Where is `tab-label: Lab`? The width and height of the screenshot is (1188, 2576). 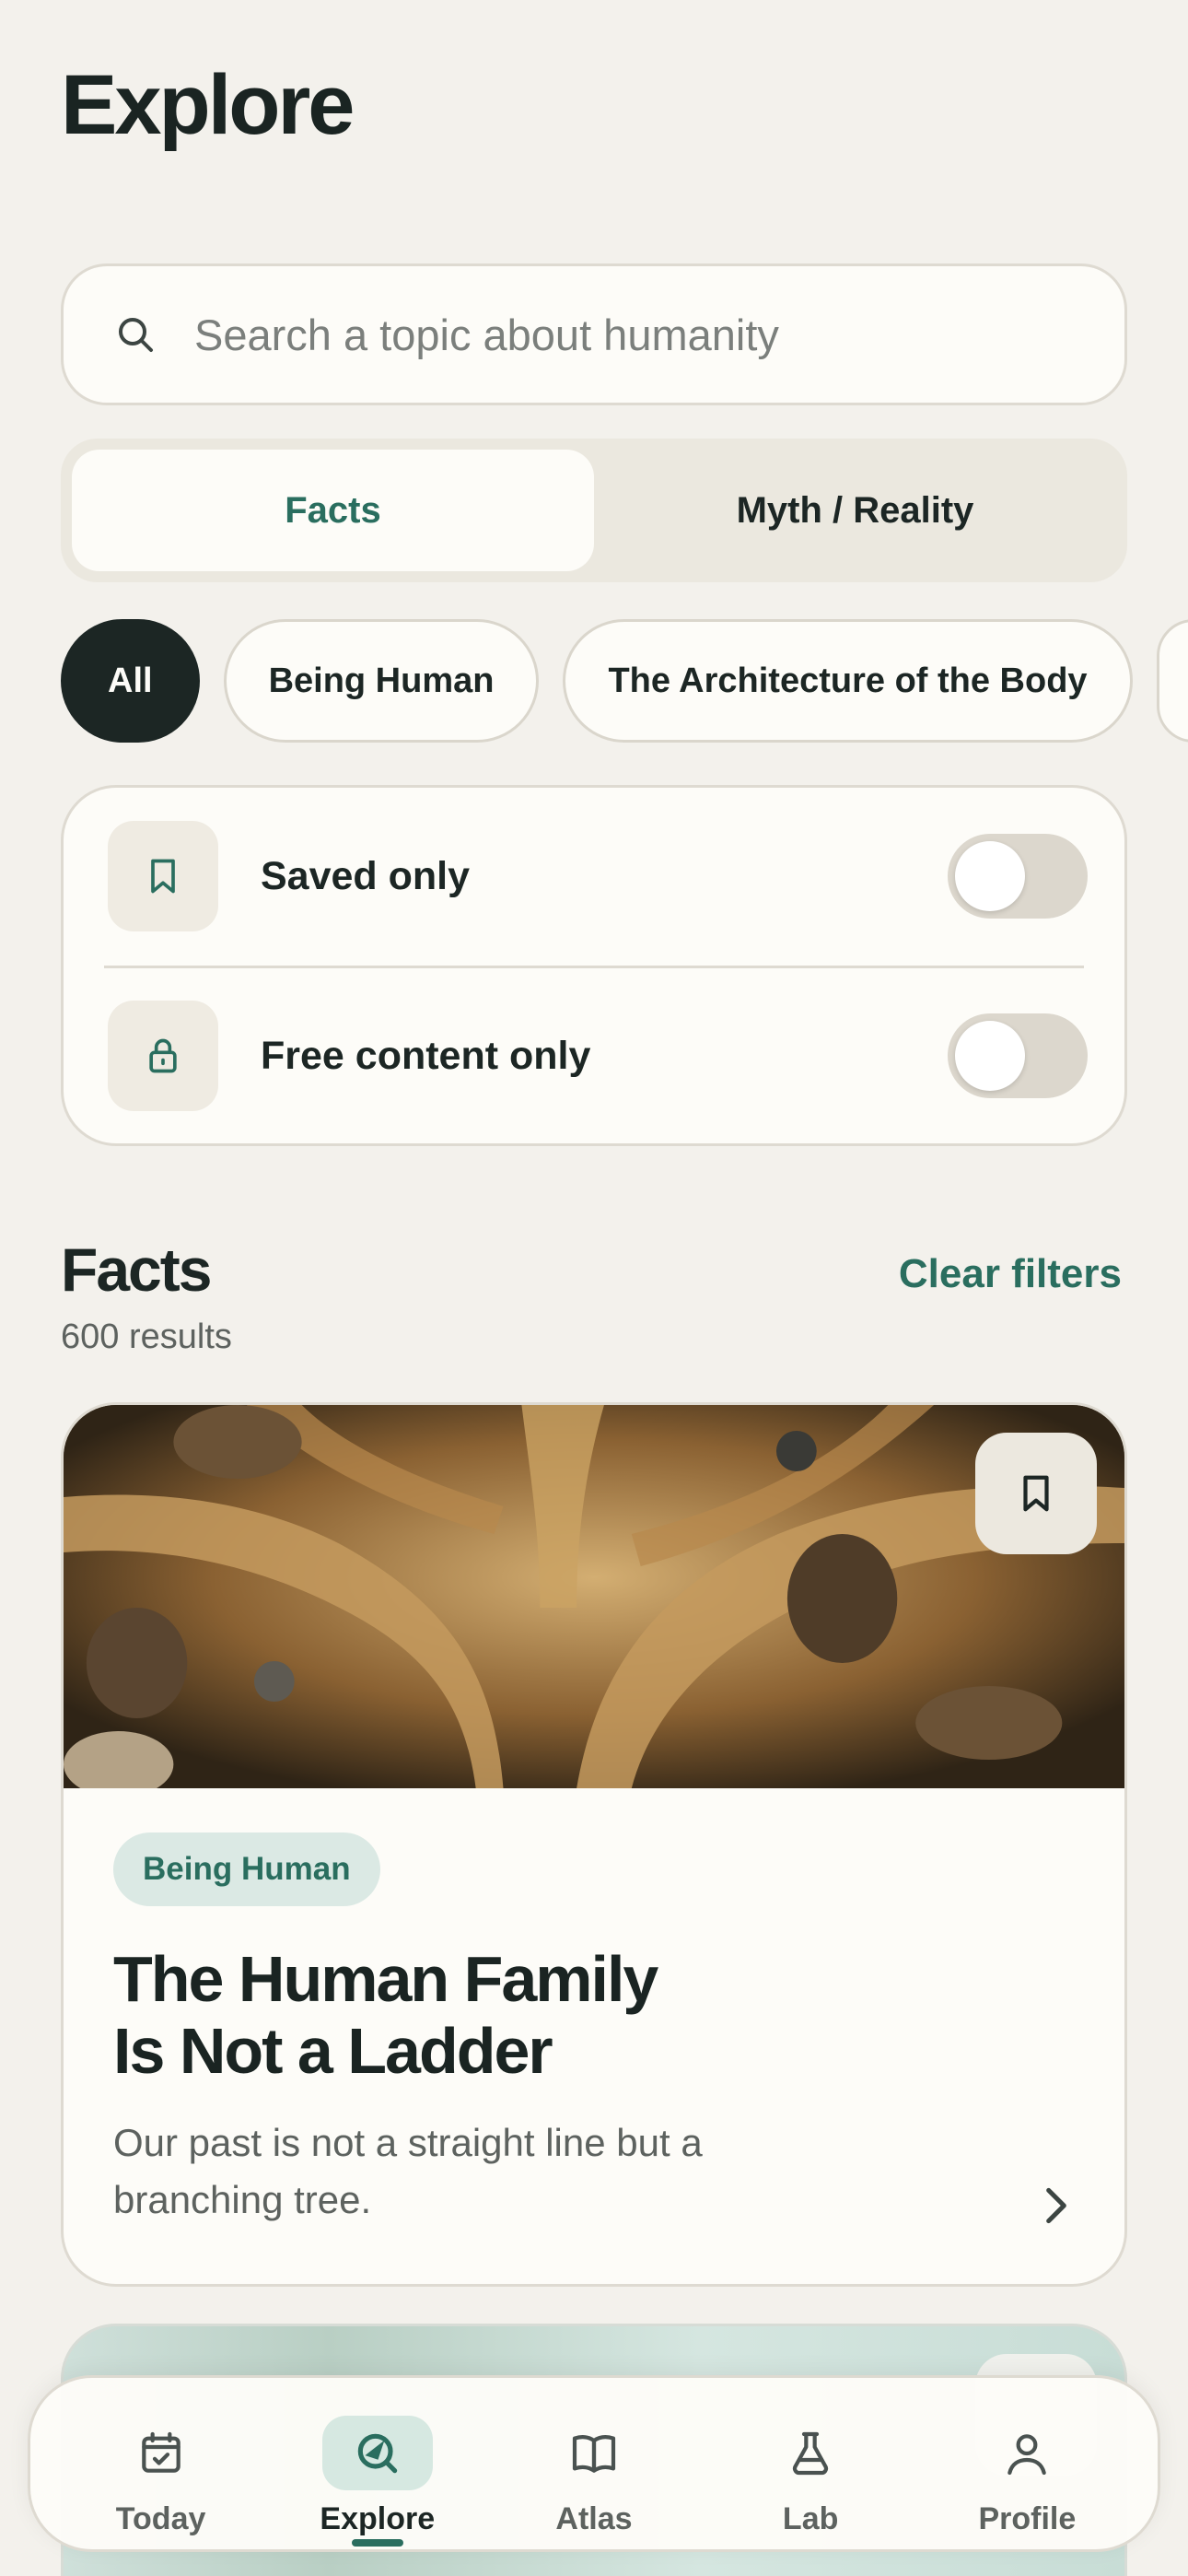 tab-label: Lab is located at coordinates (810, 2518).